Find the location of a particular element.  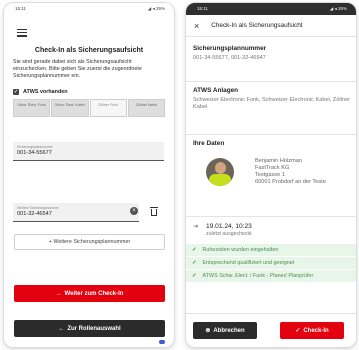

requirement-text: Entsprechend qualifiziert und geeignet is located at coordinates (248, 263).